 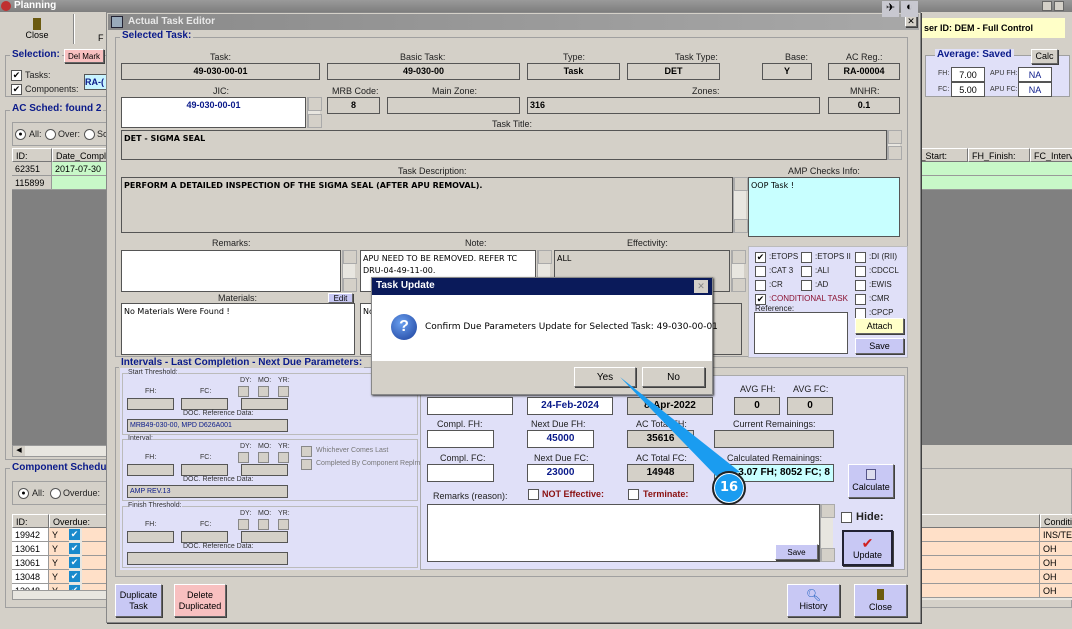 I want to click on annotation-wedge, so click(x=680, y=426).